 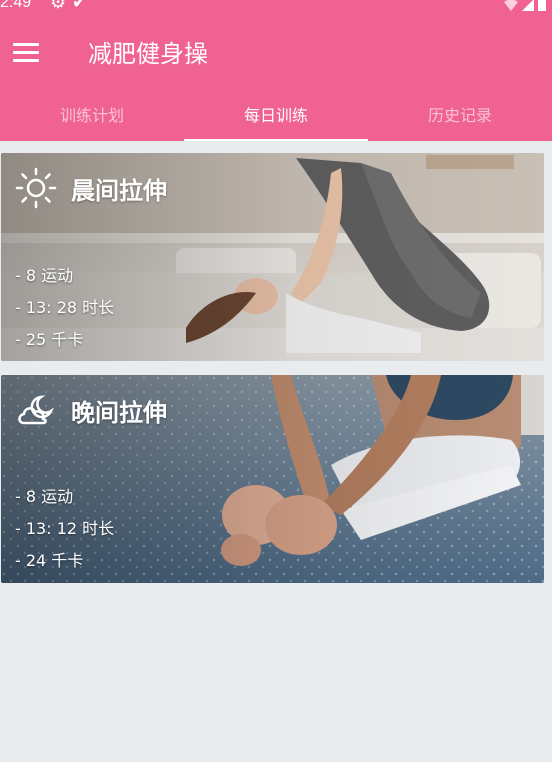 What do you see at coordinates (36, 410) in the screenshot?
I see `moon-cloud-icon` at bounding box center [36, 410].